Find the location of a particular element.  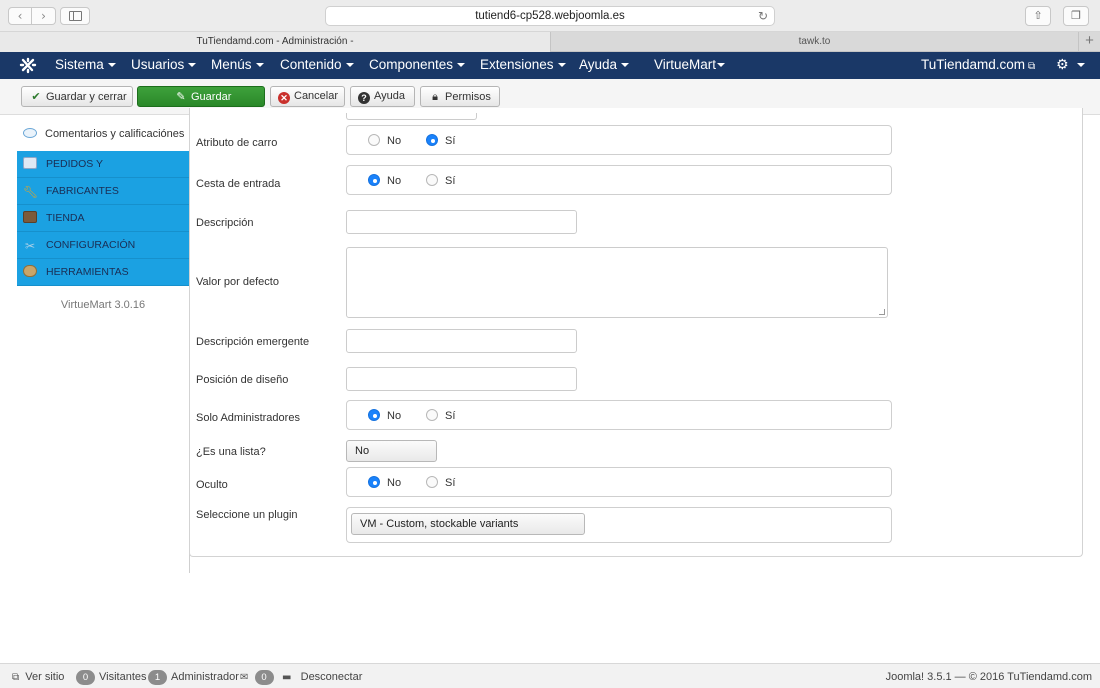

view-site-link: ⧉ Ver sitio is located at coordinates (38, 676).